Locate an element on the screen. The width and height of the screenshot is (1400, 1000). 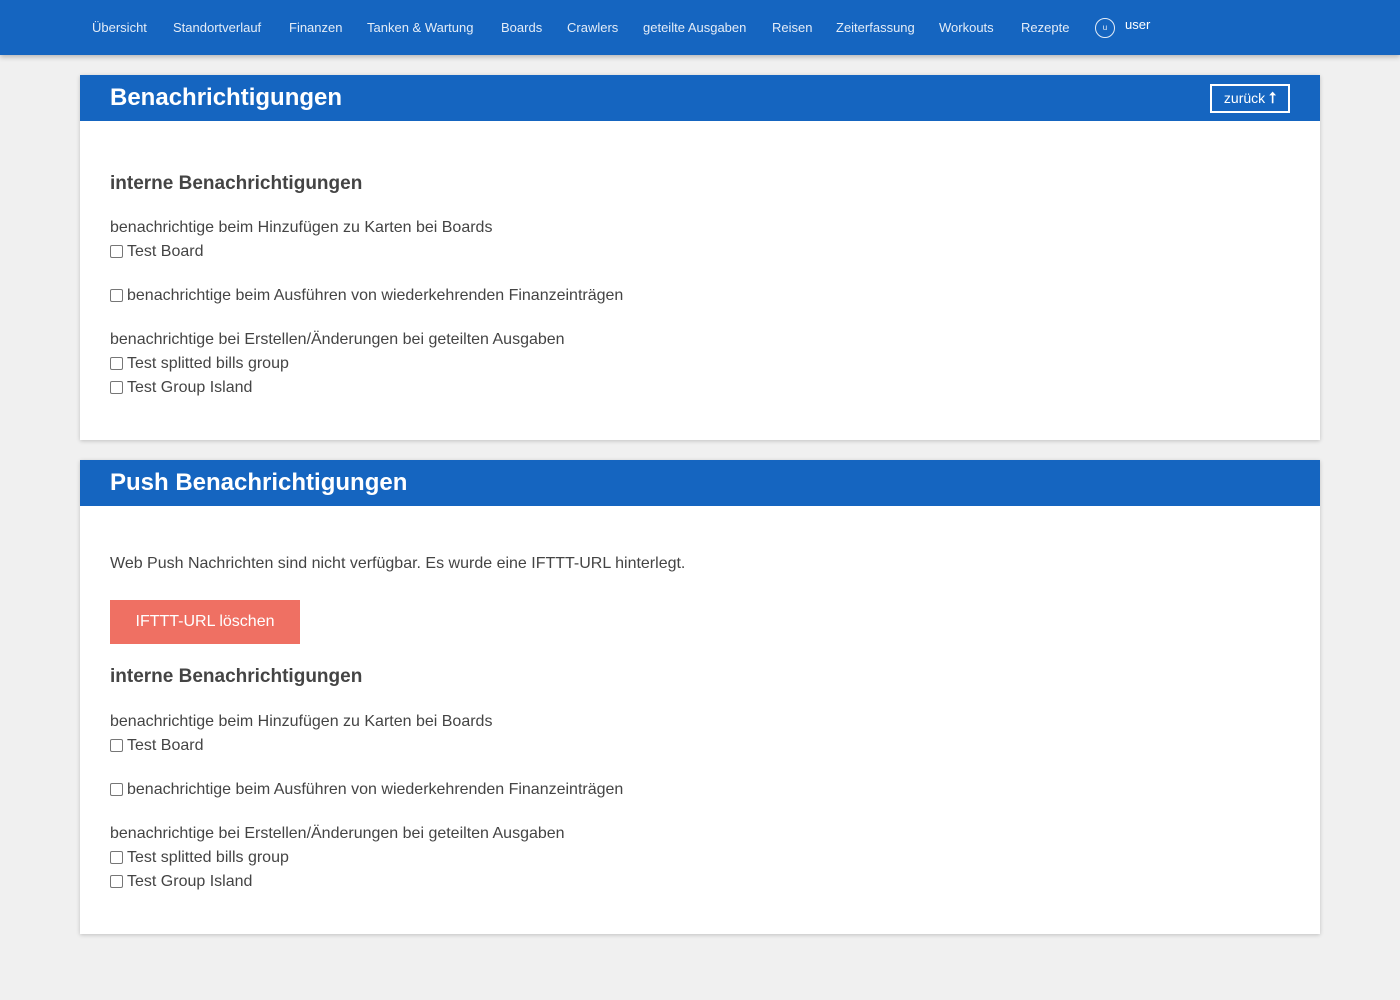
nav-item-rezepte: Rezepte is located at coordinates (1045, 28).